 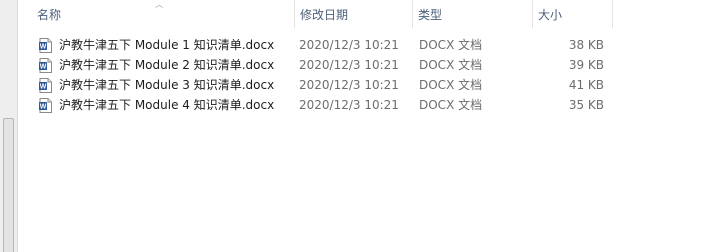 What do you see at coordinates (352, 14) in the screenshot?
I see `column-header-modified: 修改日期` at bounding box center [352, 14].